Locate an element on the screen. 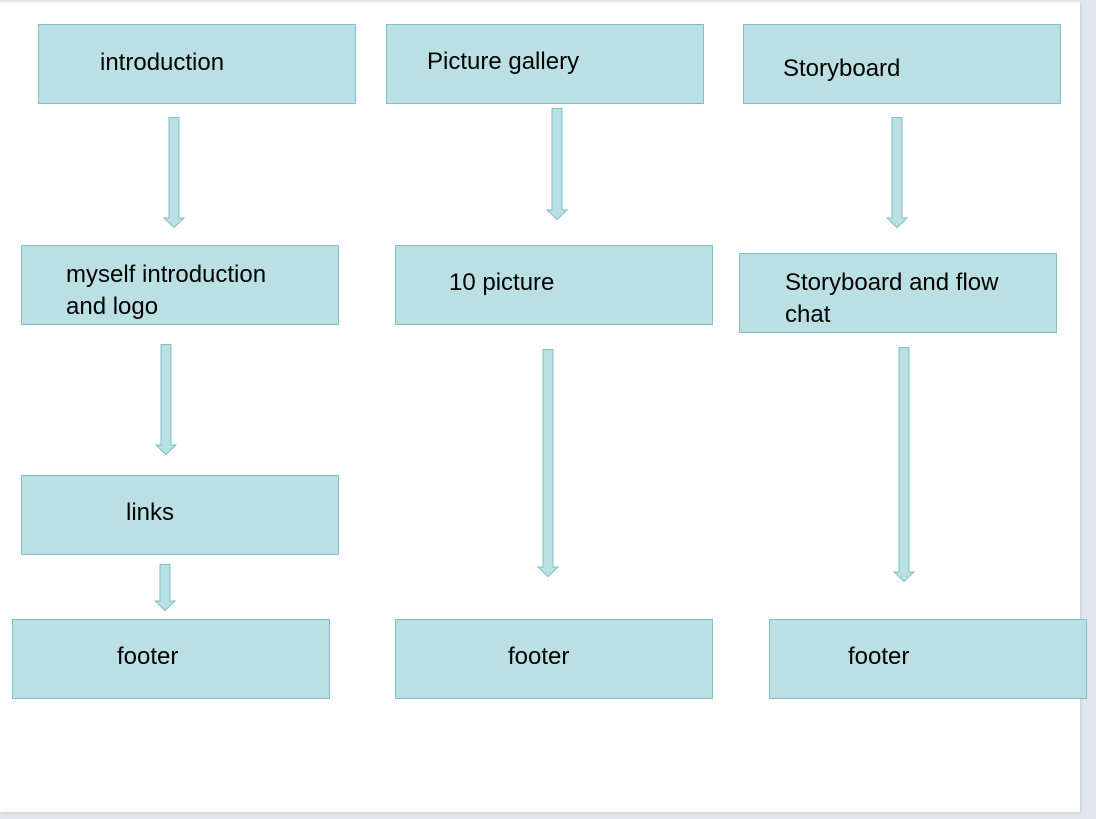 Image resolution: width=1096 pixels, height=819 pixels. box-label-line1: myself introduction is located at coordinates (166, 274).